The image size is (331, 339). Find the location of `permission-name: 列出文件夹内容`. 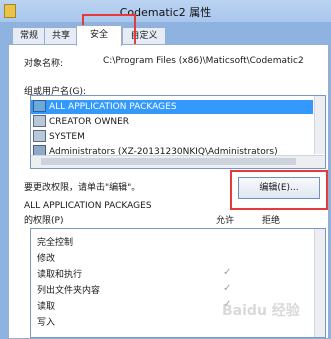

permission-name: 列出文件夹内容 is located at coordinates (69, 291).